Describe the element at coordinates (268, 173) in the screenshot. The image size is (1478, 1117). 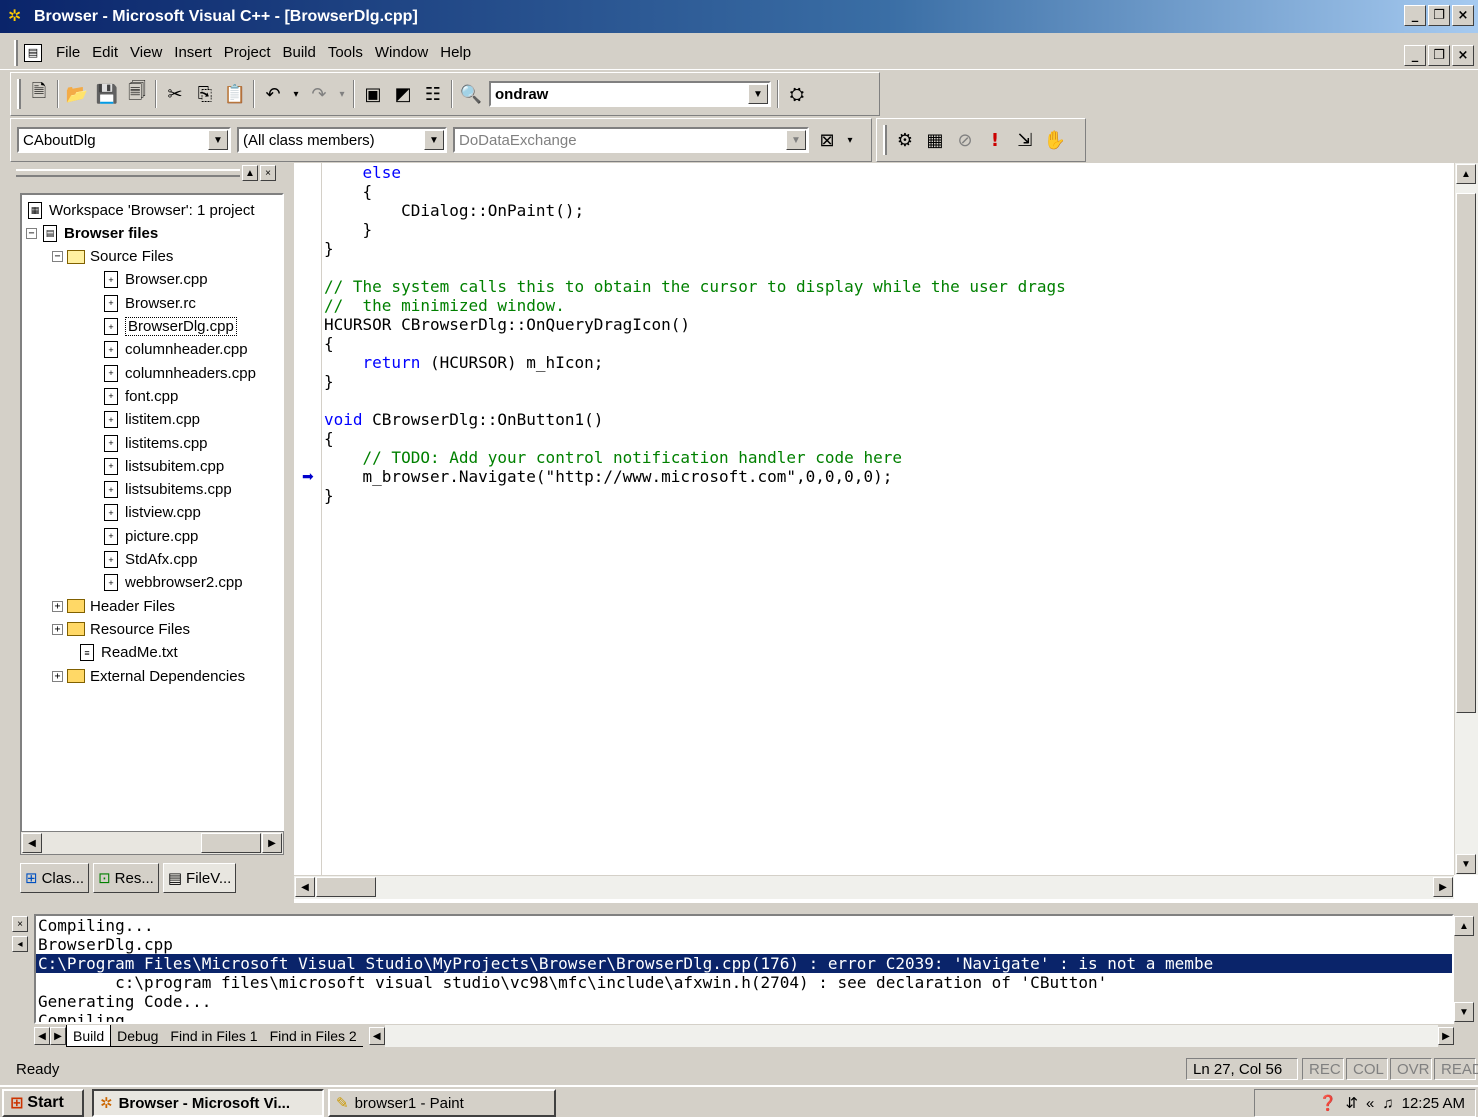
I see `close-pane-icon: ×` at that location.